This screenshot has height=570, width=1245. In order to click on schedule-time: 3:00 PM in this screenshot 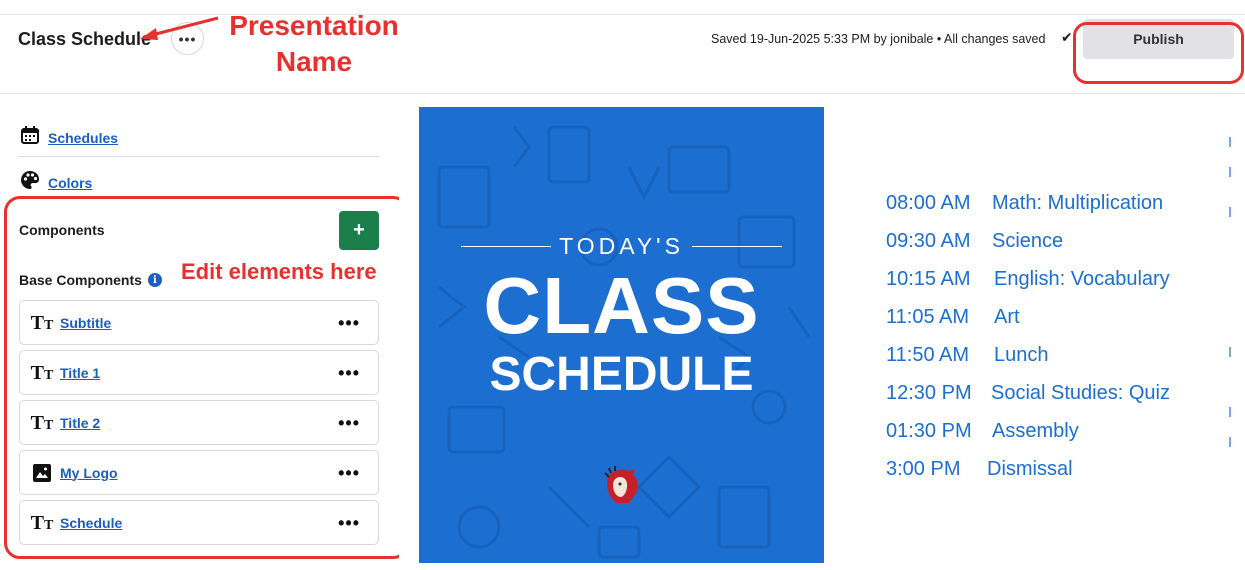, I will do `click(923, 469)`.